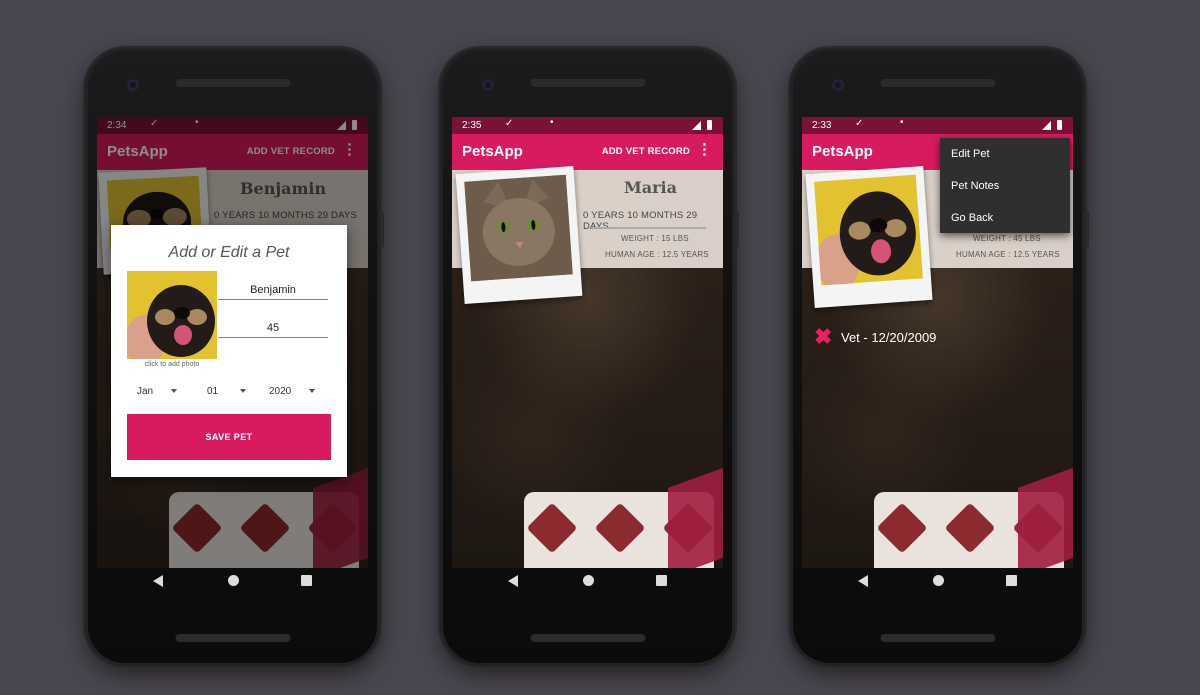  I want to click on dog-photo-picker, so click(172, 315).